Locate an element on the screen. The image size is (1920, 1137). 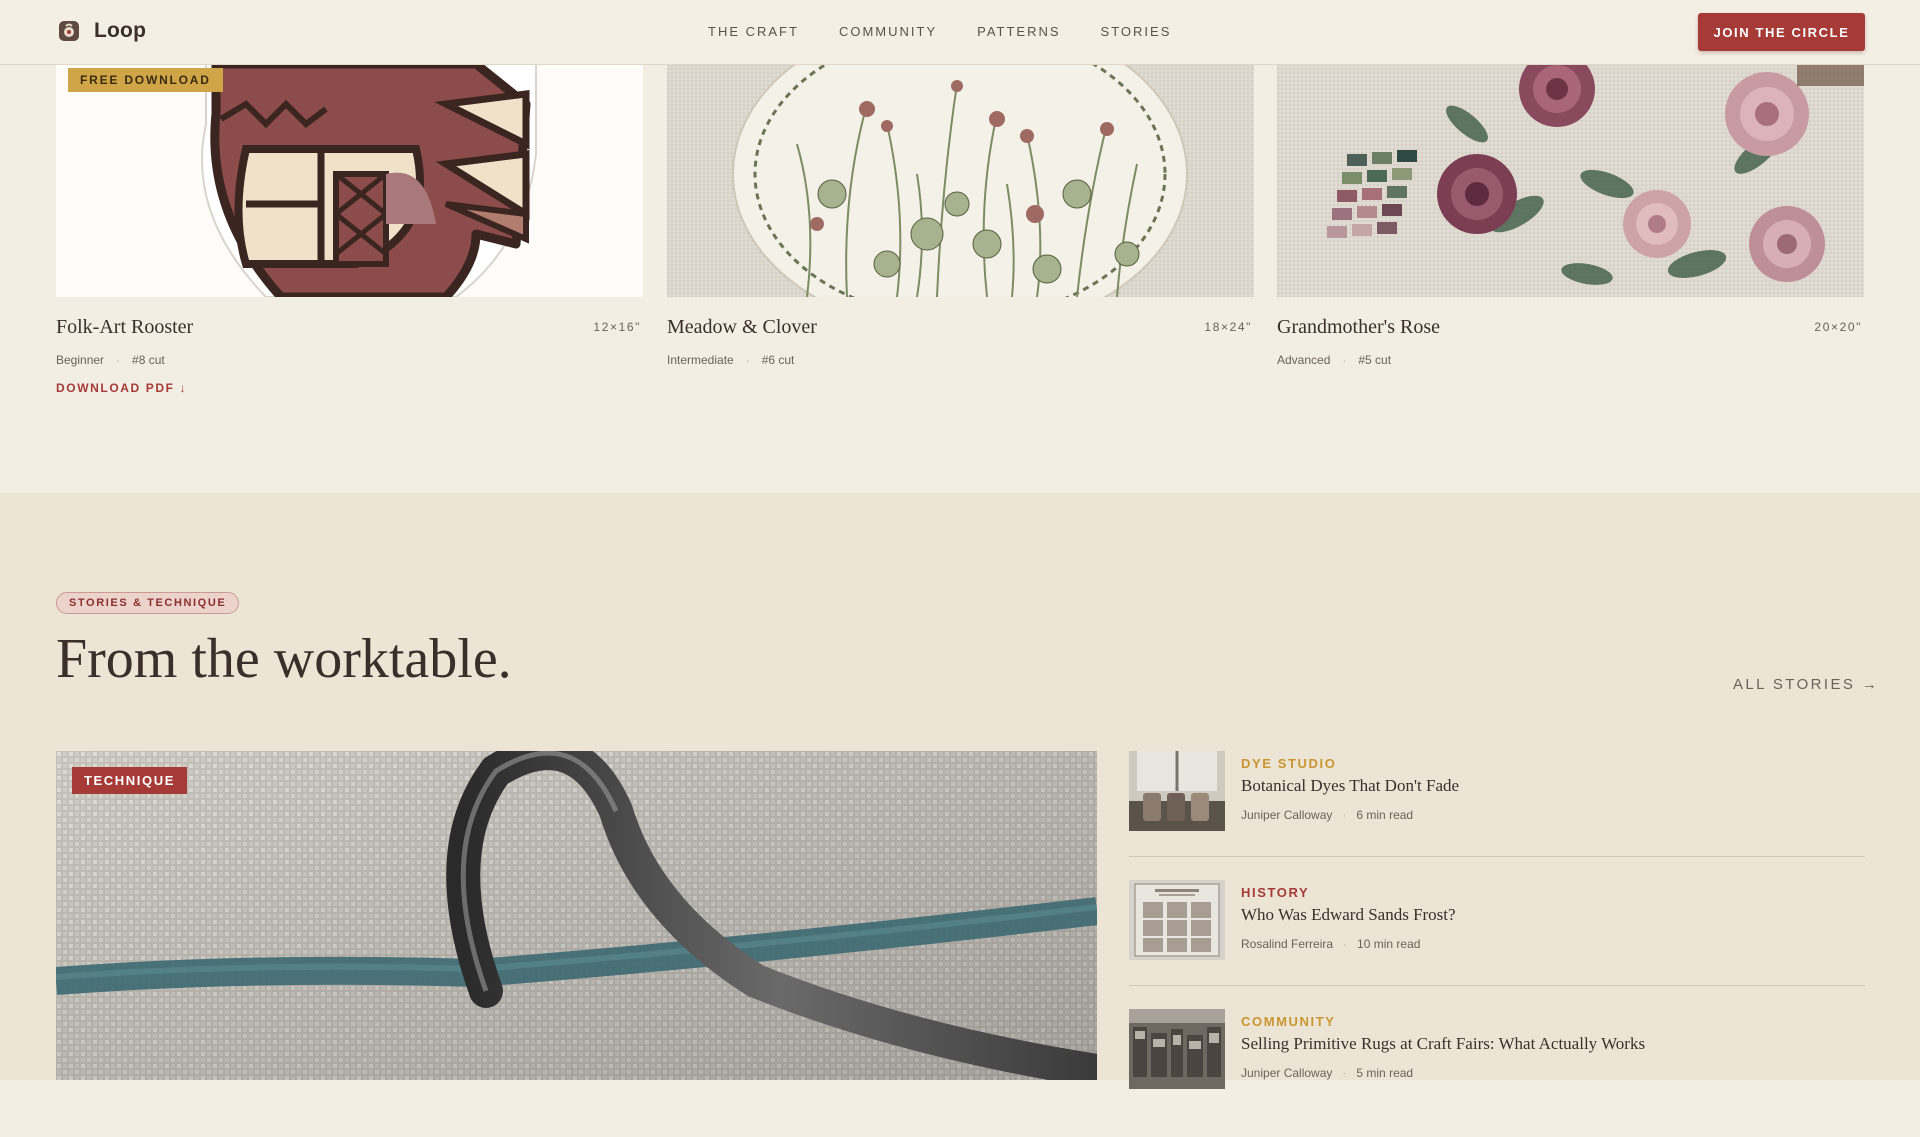
story-category: COMMUNITY is located at coordinates (1288, 1021).